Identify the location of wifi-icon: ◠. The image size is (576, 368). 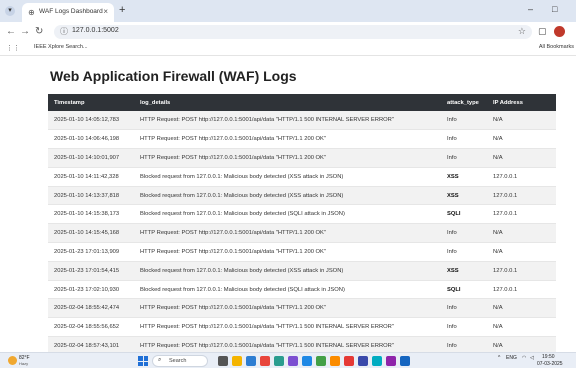
(524, 358).